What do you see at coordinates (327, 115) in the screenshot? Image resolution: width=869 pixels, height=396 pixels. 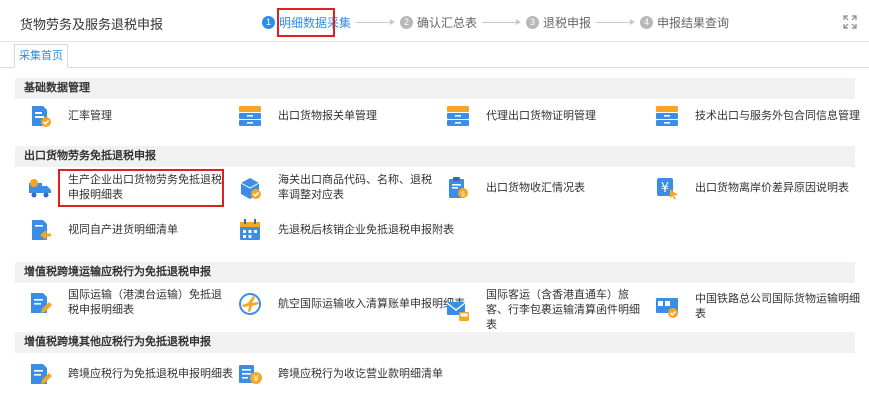 I see `item-label: 出口货物报关单管理` at bounding box center [327, 115].